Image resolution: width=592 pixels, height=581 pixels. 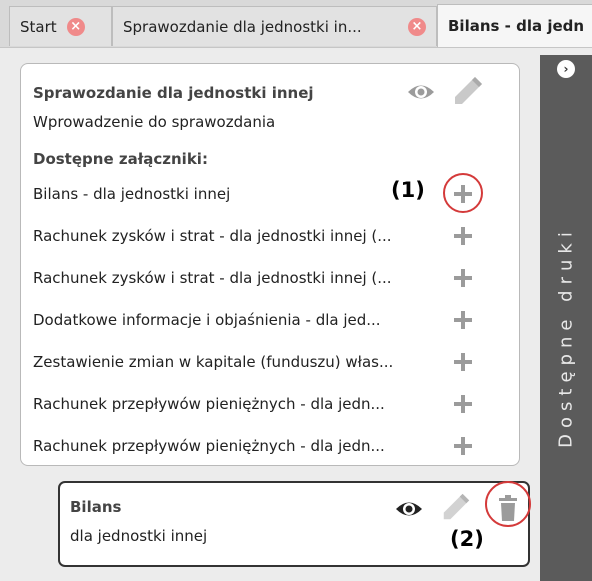 I want to click on tab-sprawozdanie: Sprawozdanie dla jednostki in... ×, so click(x=274, y=26).